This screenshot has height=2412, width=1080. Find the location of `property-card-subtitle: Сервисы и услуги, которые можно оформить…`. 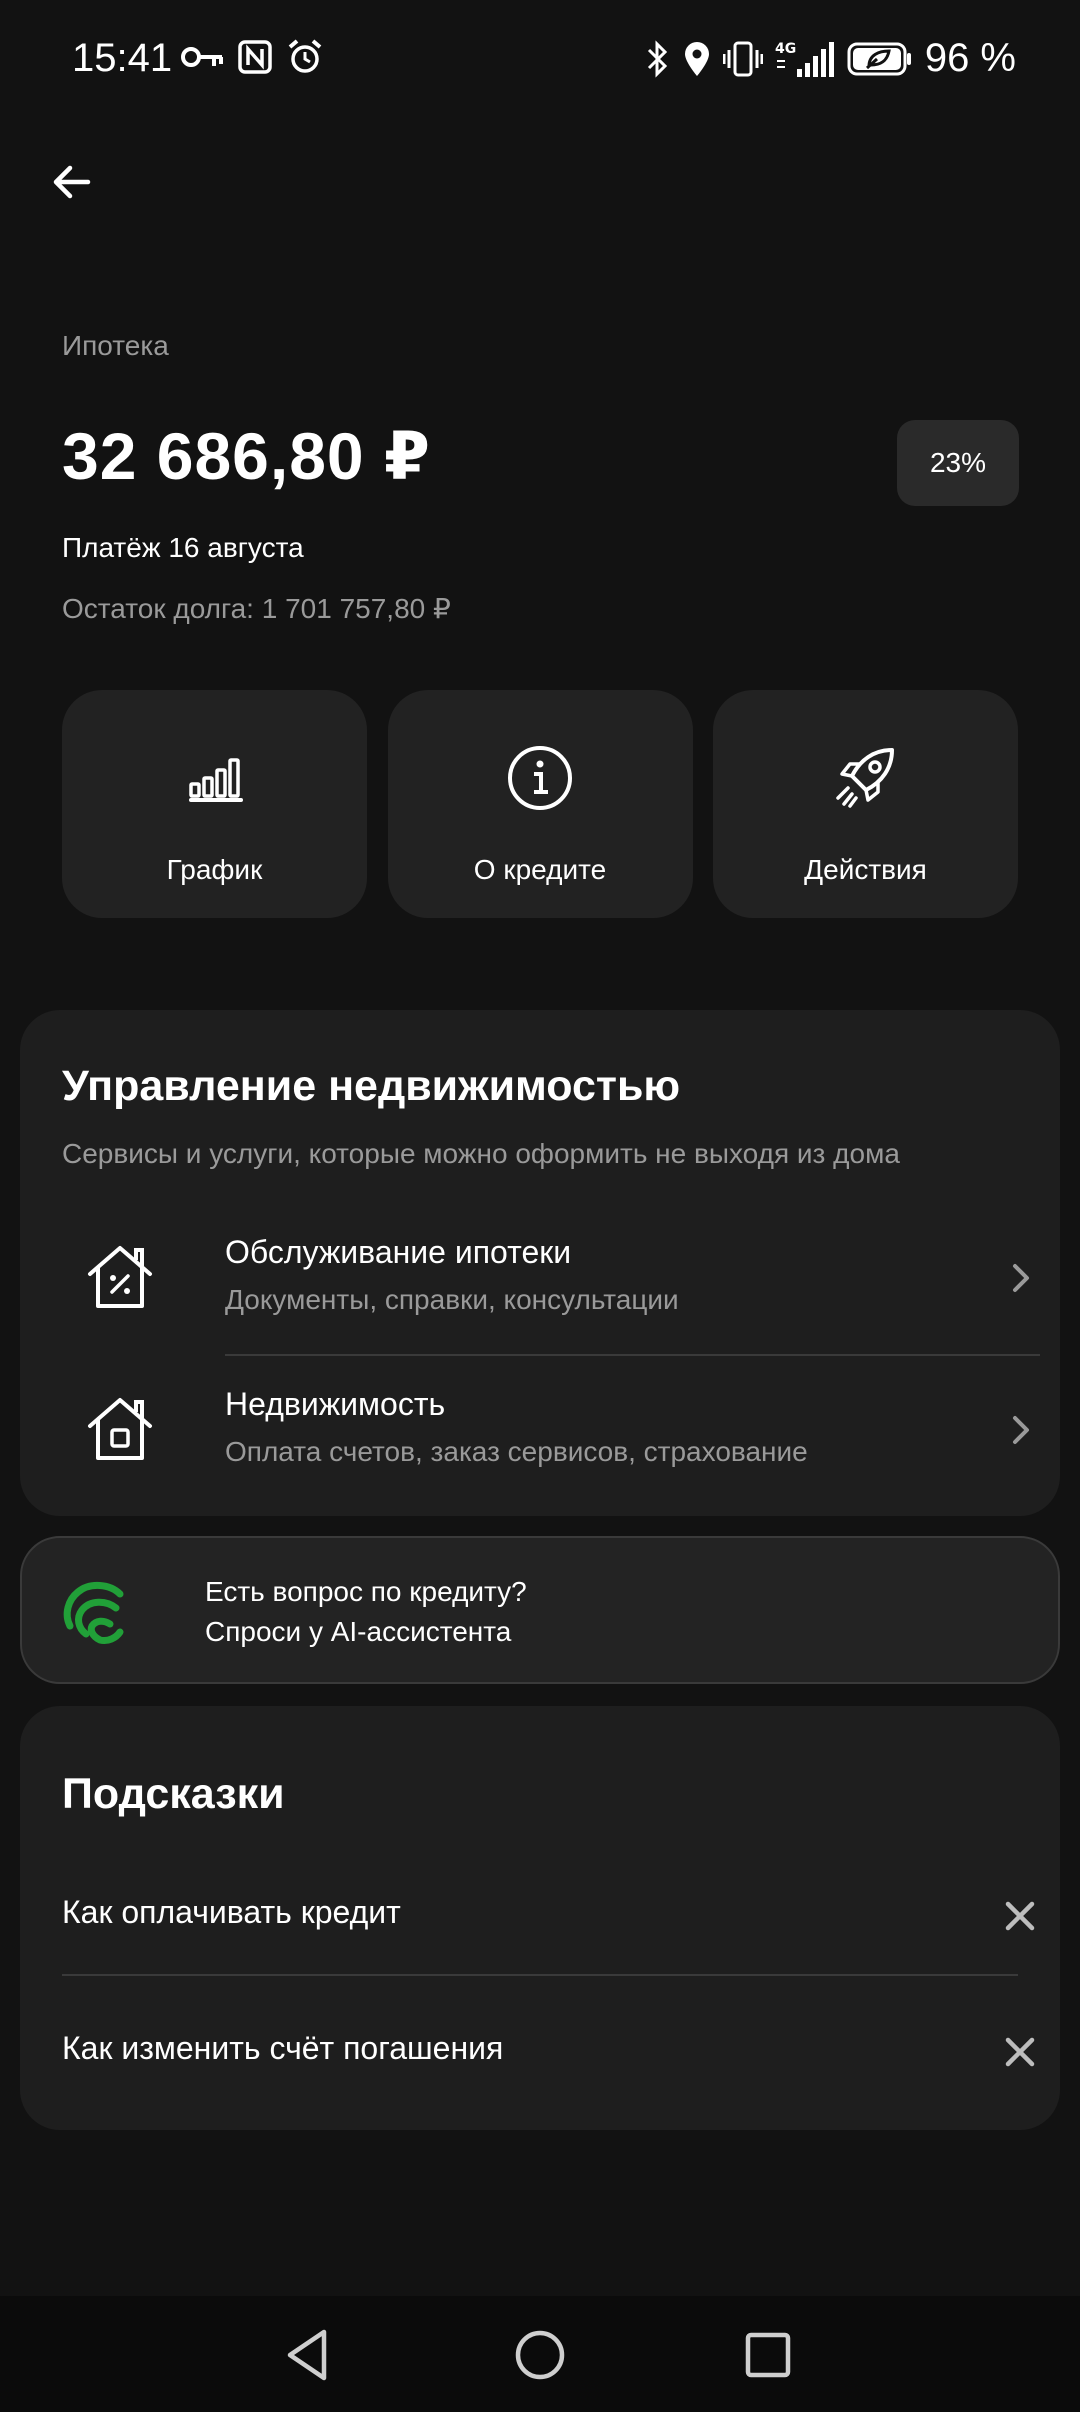

property-card-subtitle: Сервисы и услуги, которые можно оформить… is located at coordinates (481, 1153).